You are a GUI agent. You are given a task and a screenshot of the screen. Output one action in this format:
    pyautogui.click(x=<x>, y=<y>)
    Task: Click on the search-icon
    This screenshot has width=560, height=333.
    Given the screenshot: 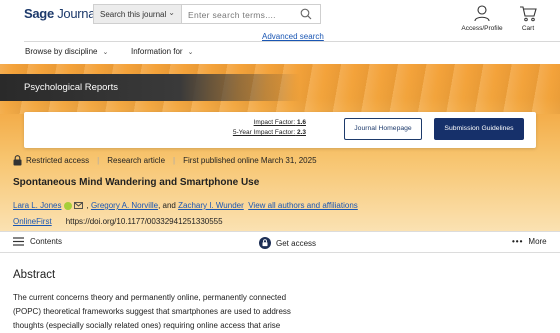 What is the action you would take?
    pyautogui.click(x=306, y=14)
    